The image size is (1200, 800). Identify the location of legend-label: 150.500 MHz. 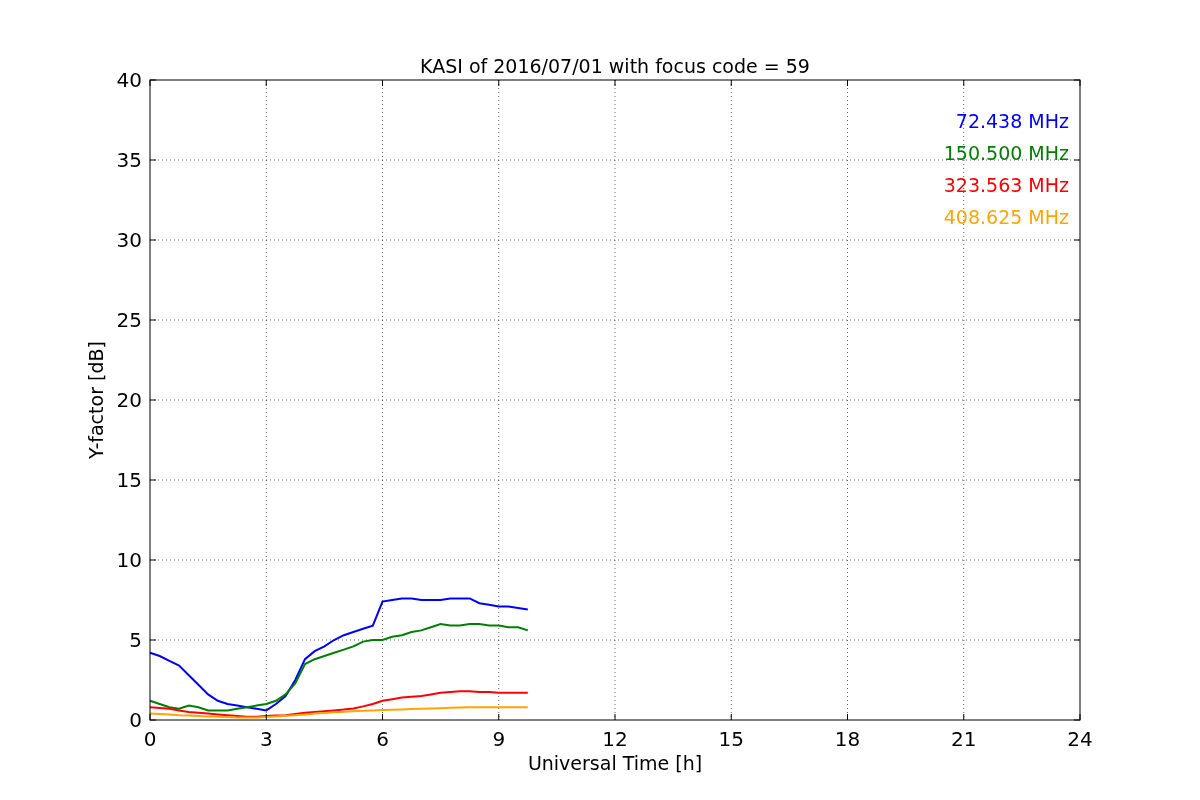
(1006, 153).